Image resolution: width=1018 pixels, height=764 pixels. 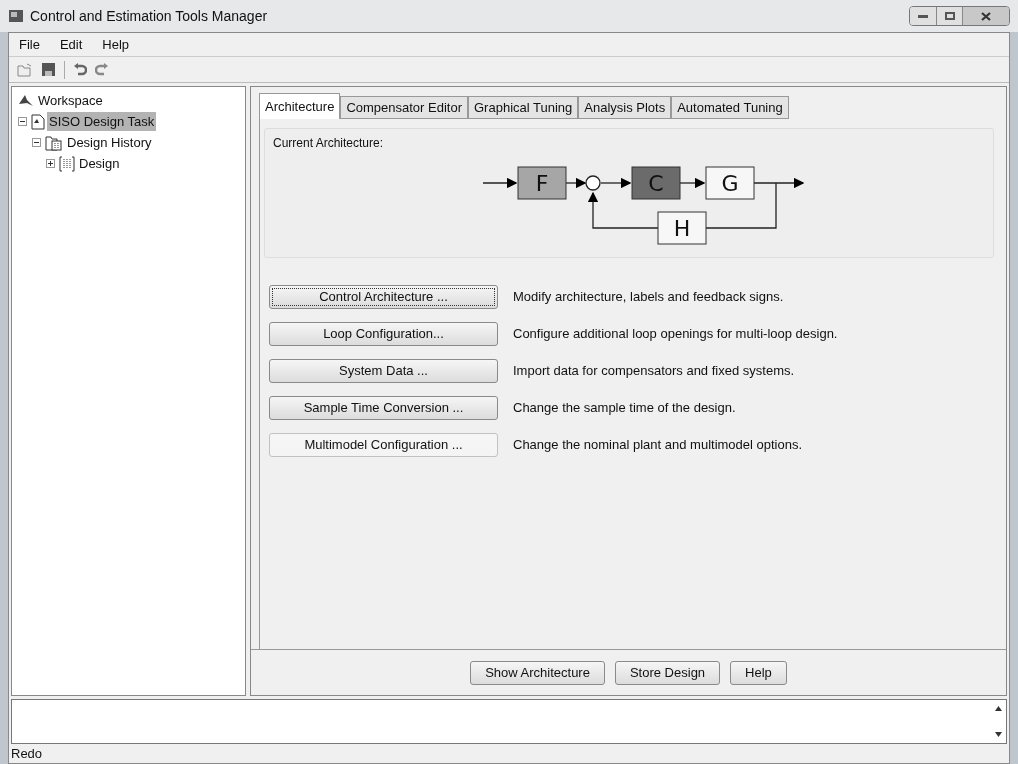 What do you see at coordinates (80, 69) in the screenshot?
I see `undo-icon` at bounding box center [80, 69].